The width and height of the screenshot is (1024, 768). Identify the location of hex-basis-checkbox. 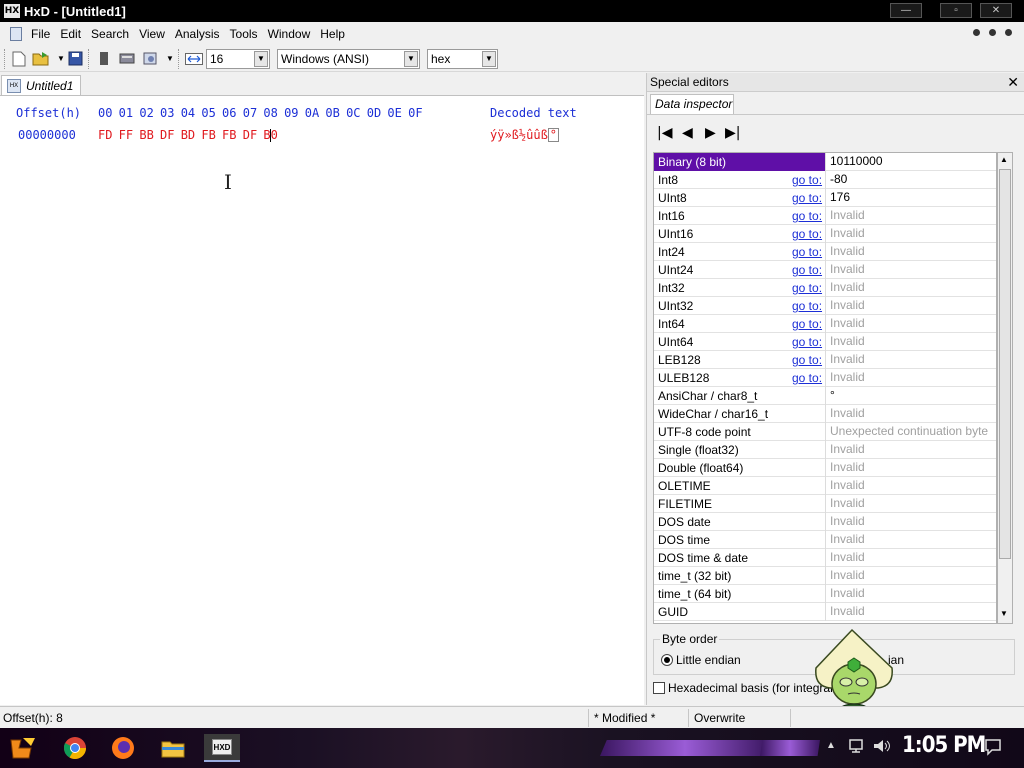
(659, 688).